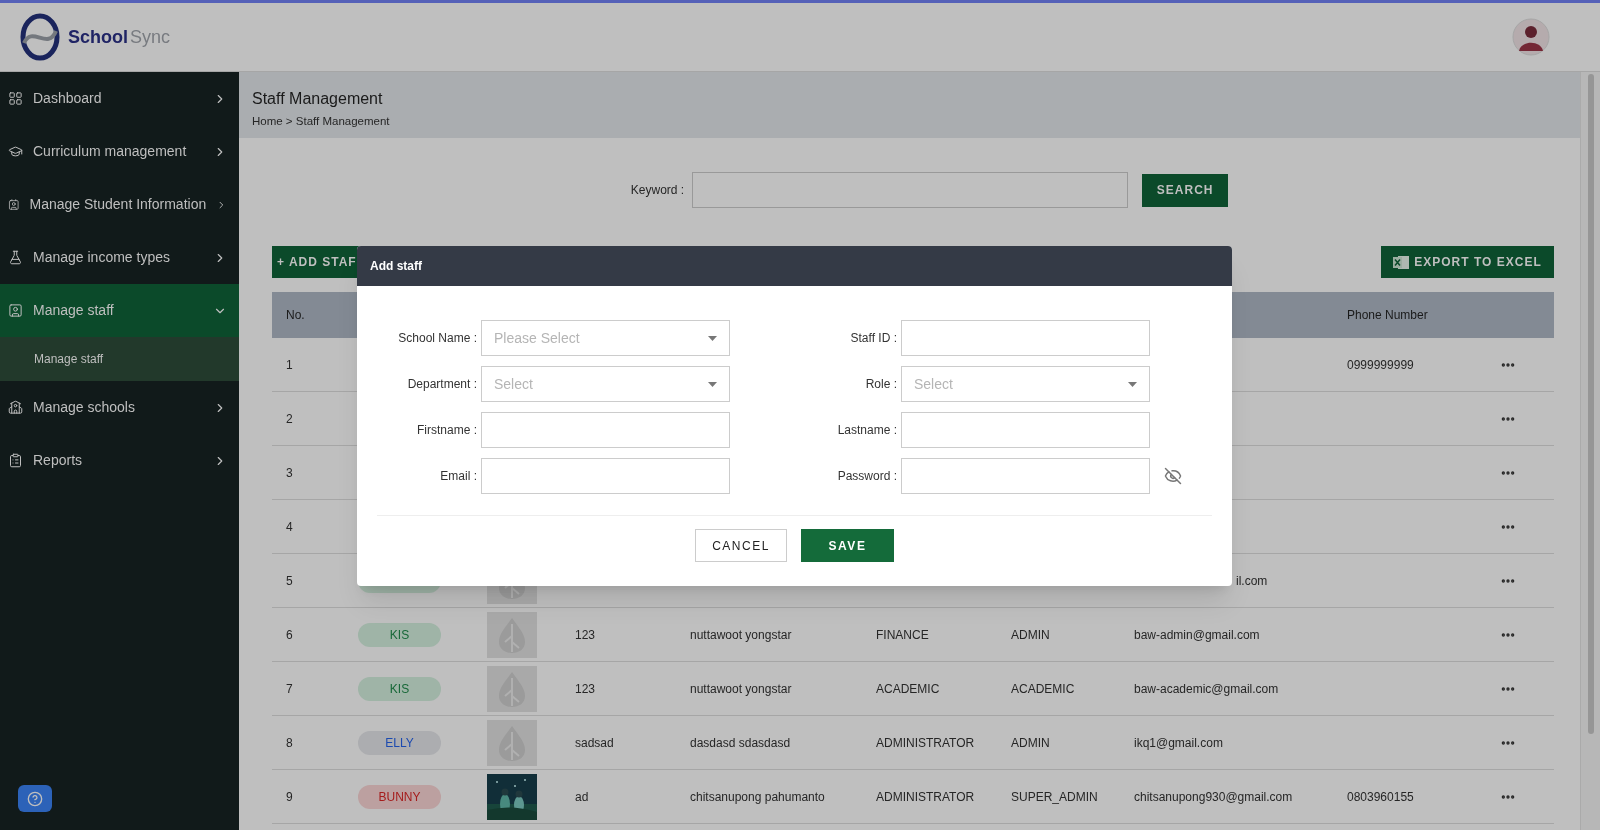 The image size is (1600, 830). Describe the element at coordinates (741, 545) in the screenshot. I see `cancel-button: CANCEL` at that location.